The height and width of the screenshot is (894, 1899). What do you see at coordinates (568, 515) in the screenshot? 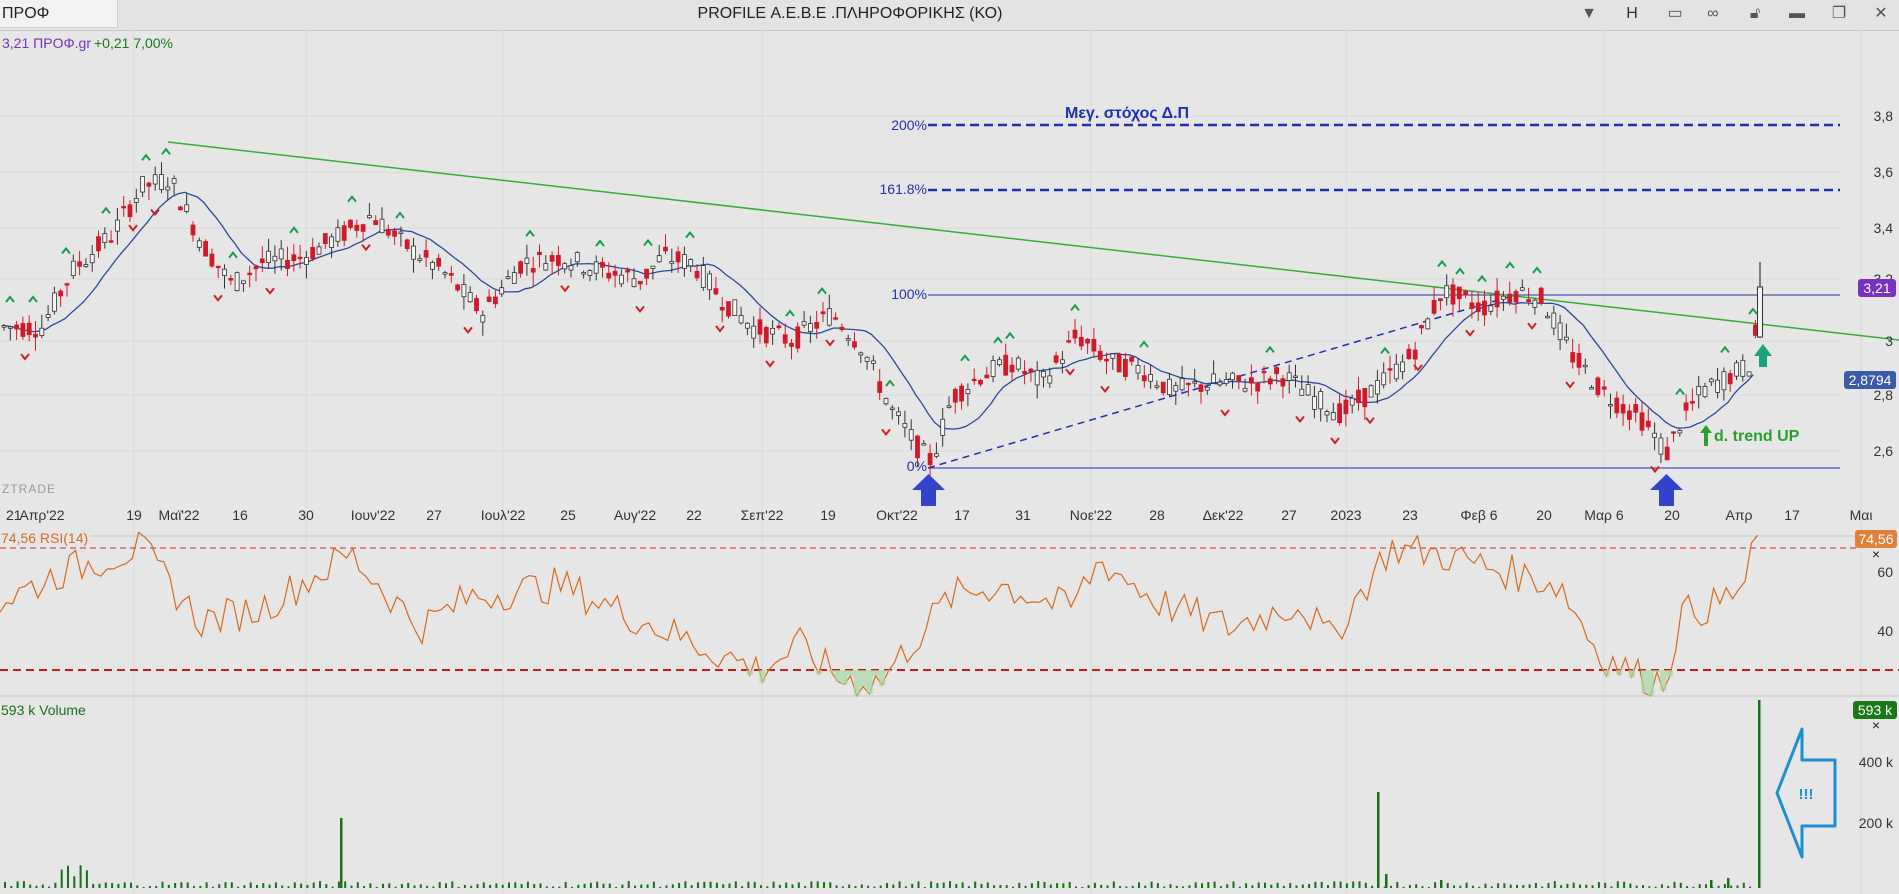
I see `x-tick-label: 25` at bounding box center [568, 515].